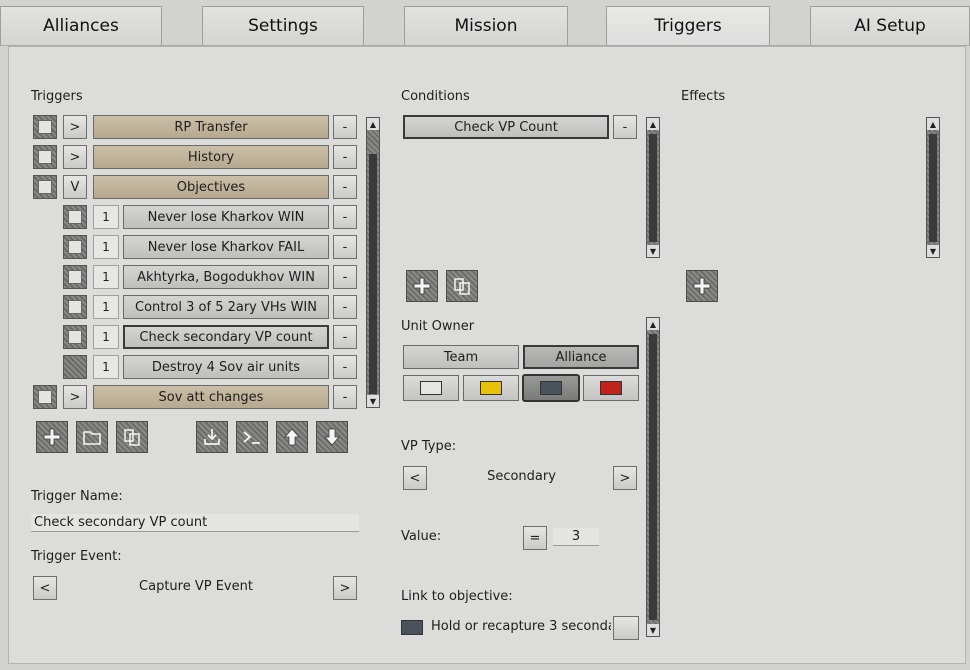 The width and height of the screenshot is (970, 670). I want to click on value-input: 3, so click(576, 537).